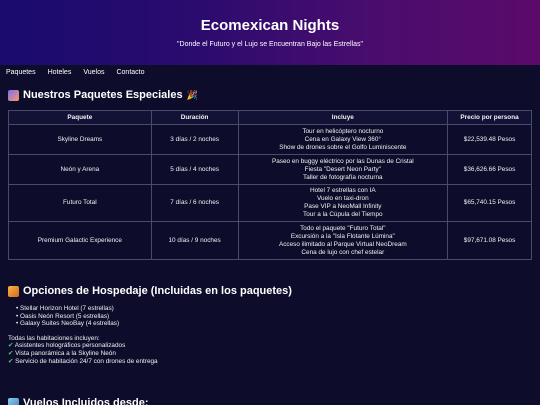  Describe the element at coordinates (65, 353) in the screenshot. I see `amenity-text: Vista panorámica a la Skyline Neón` at that location.